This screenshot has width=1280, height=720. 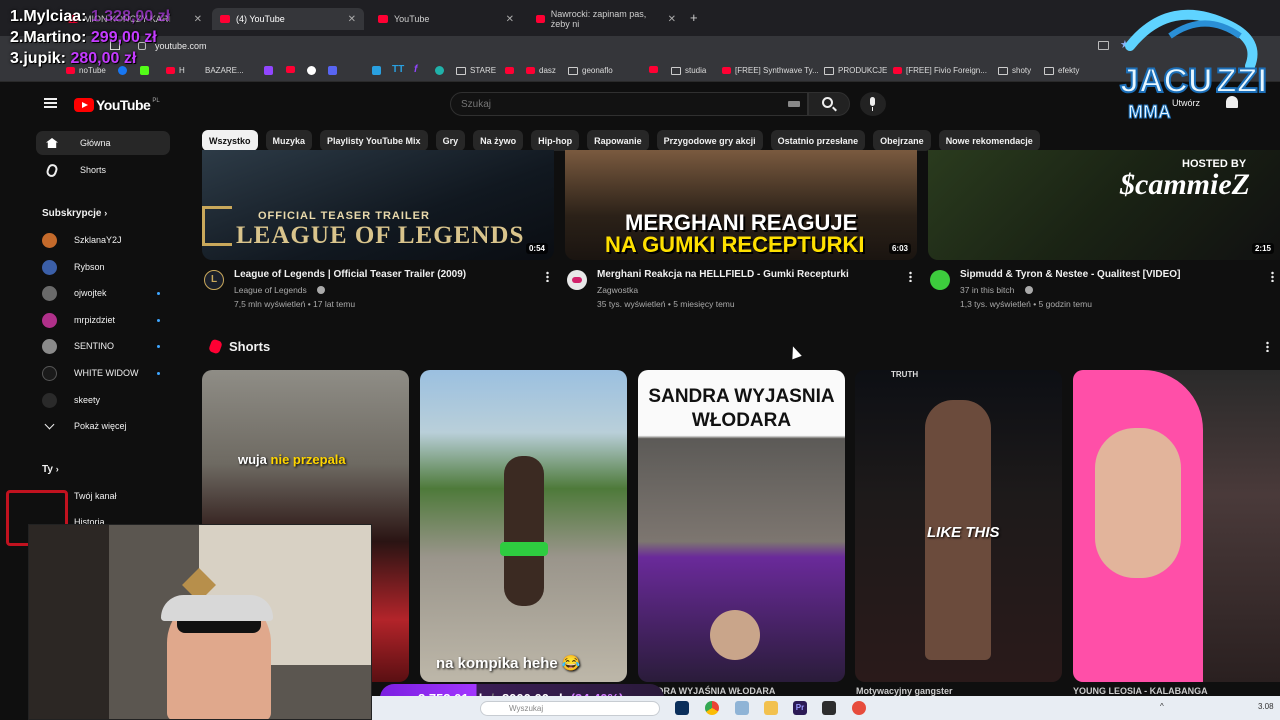 What do you see at coordinates (682, 708) in the screenshot?
I see `steam-icon` at bounding box center [682, 708].